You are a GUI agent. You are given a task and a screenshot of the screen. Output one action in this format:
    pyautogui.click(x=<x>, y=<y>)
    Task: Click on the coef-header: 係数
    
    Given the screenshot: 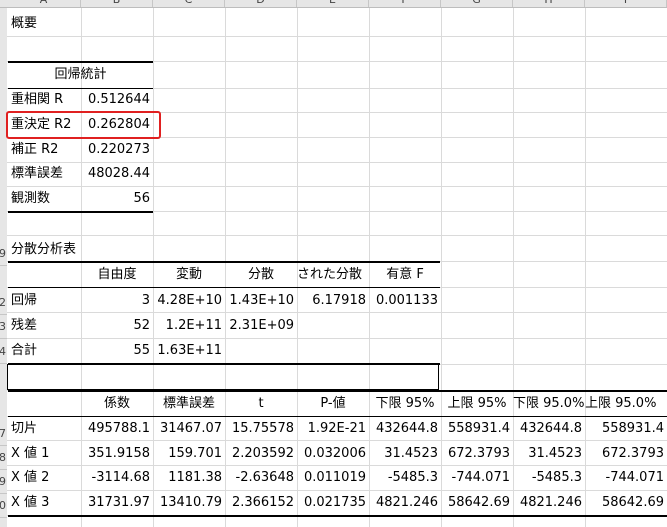 What is the action you would take?
    pyautogui.click(x=117, y=404)
    